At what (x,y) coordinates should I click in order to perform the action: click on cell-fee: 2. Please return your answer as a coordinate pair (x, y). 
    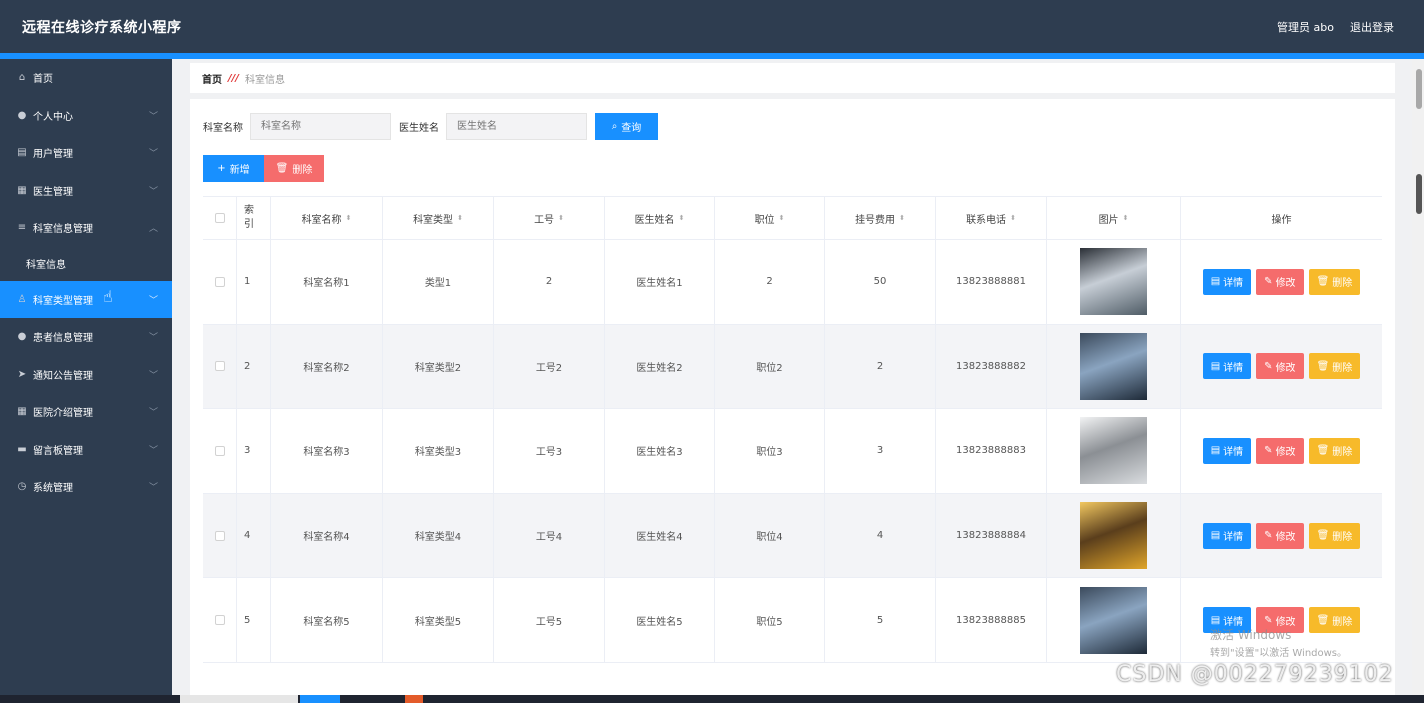
    Looking at the image, I should click on (880, 366).